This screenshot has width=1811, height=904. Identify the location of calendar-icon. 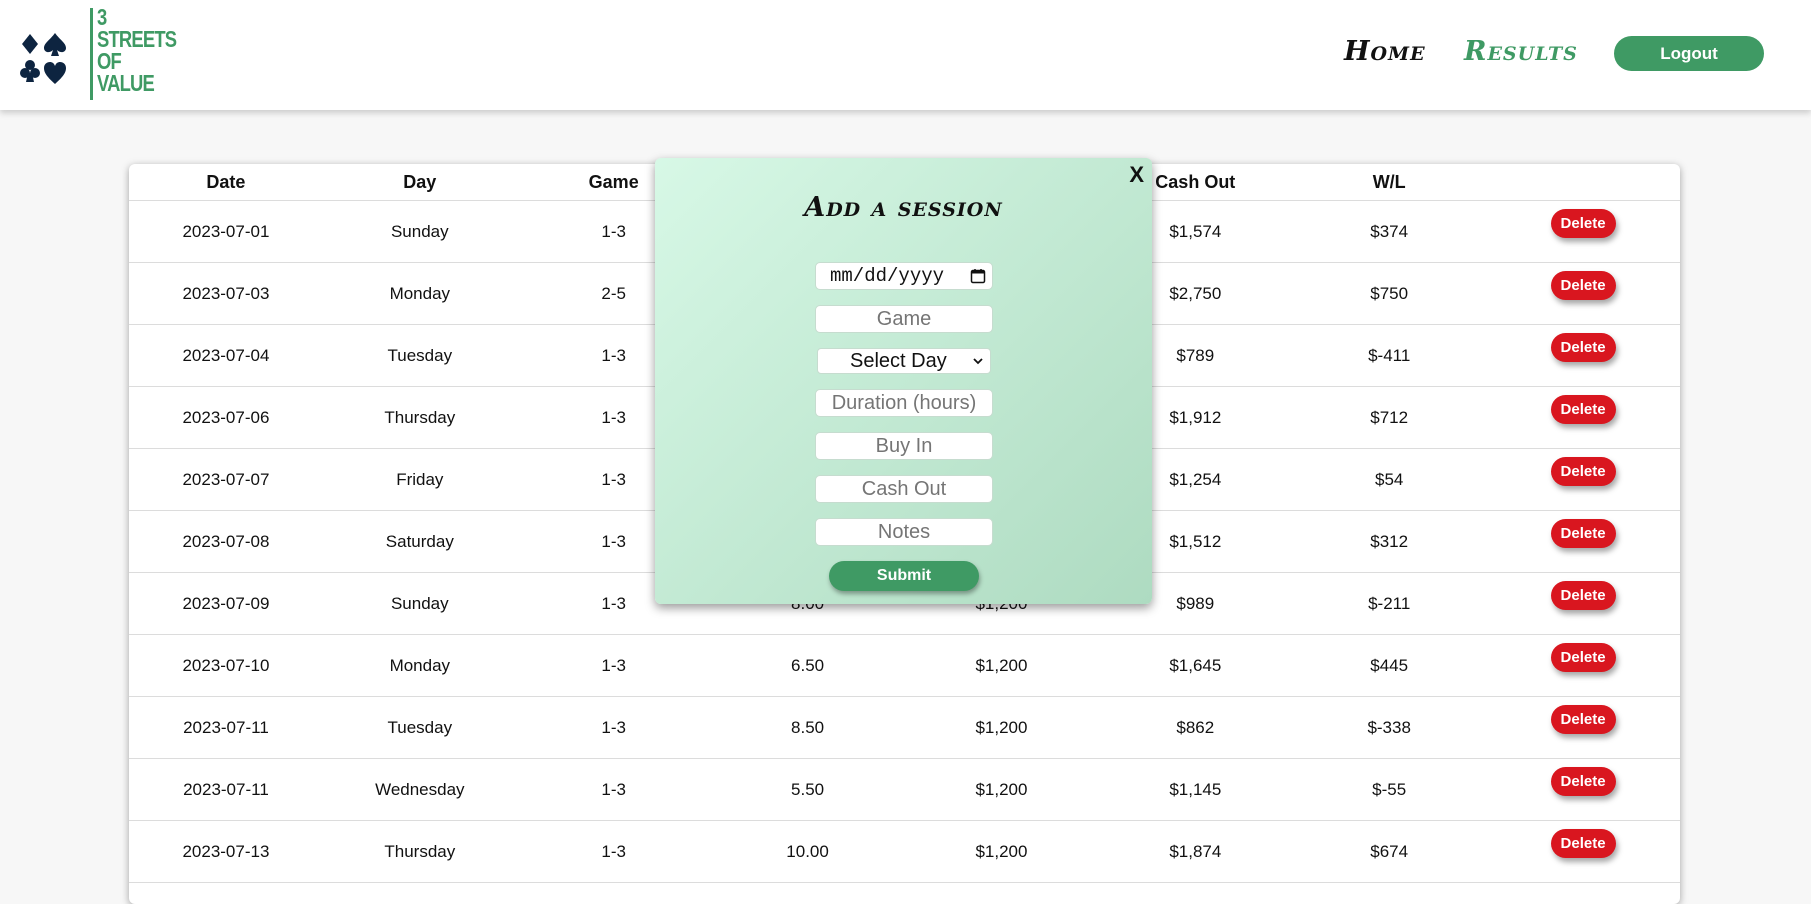
(978, 276).